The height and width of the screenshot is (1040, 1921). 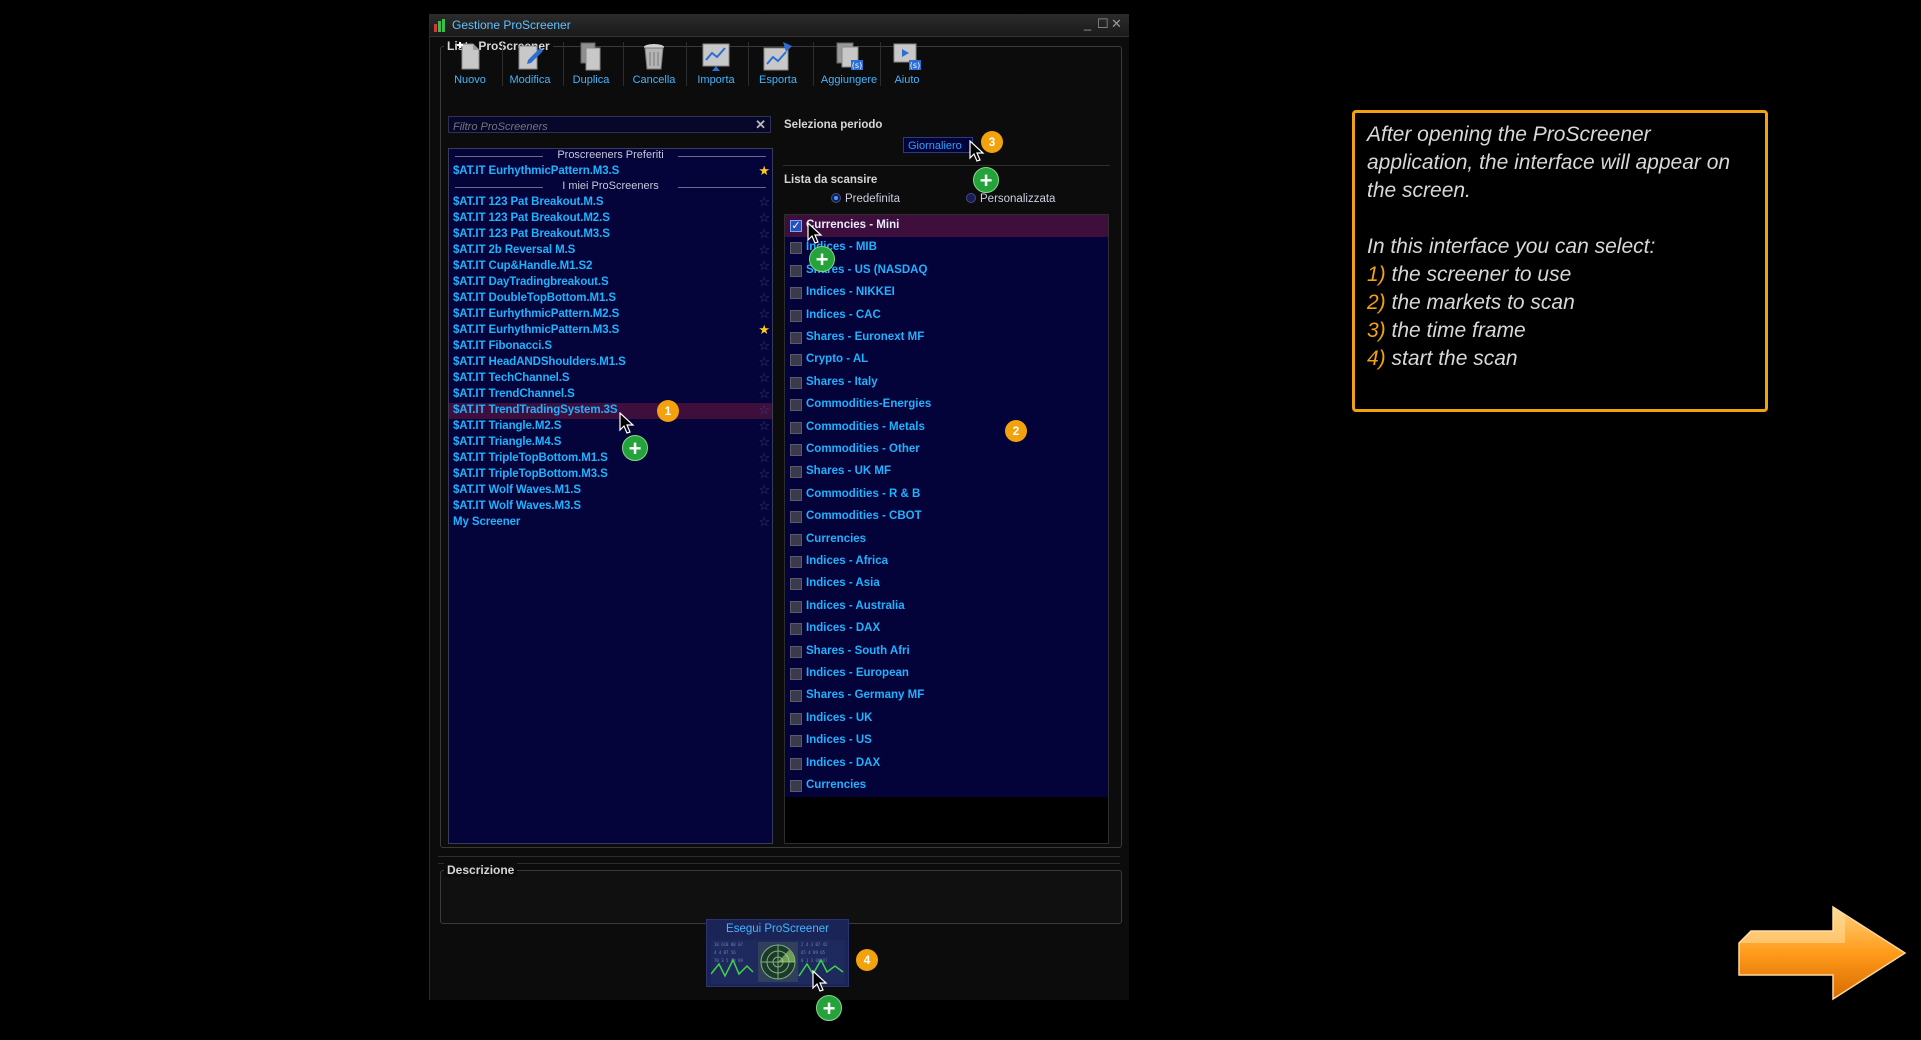 What do you see at coordinates (1010, 199) in the screenshot?
I see `radio-custom: Personalizzata` at bounding box center [1010, 199].